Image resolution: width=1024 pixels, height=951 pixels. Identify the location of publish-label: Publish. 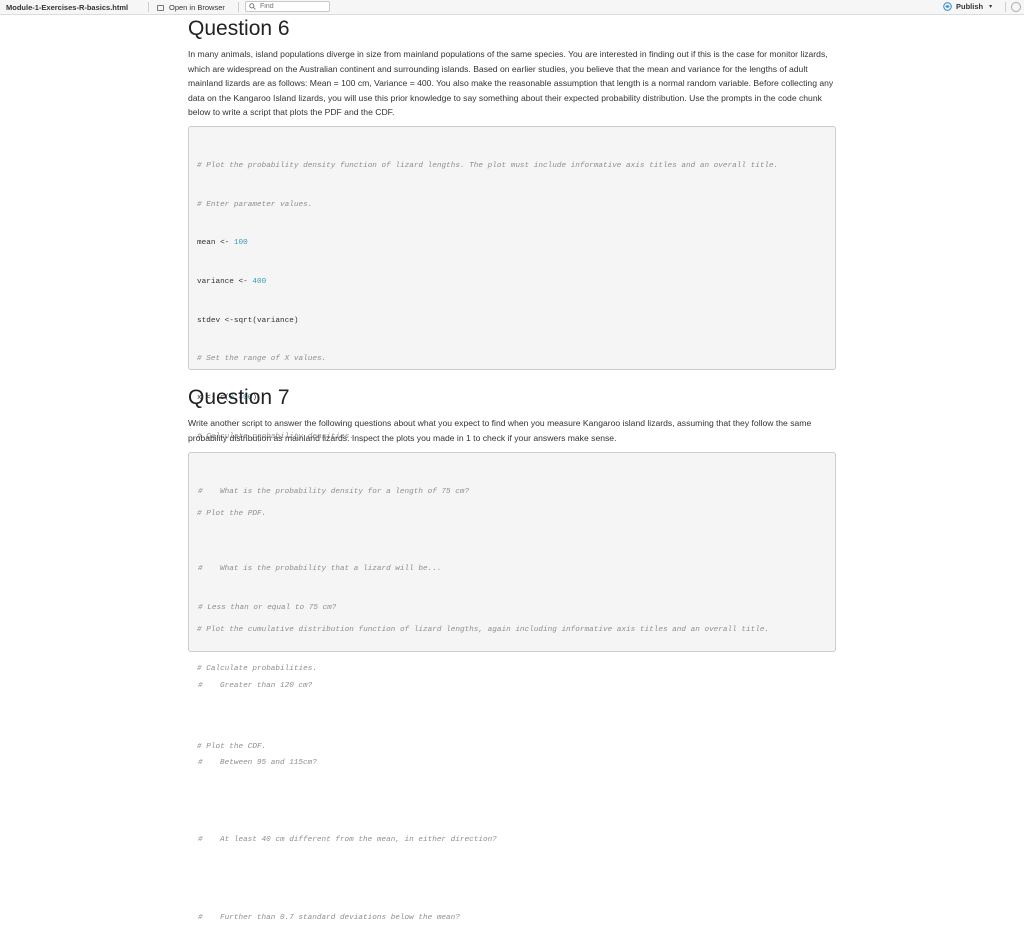
(970, 6).